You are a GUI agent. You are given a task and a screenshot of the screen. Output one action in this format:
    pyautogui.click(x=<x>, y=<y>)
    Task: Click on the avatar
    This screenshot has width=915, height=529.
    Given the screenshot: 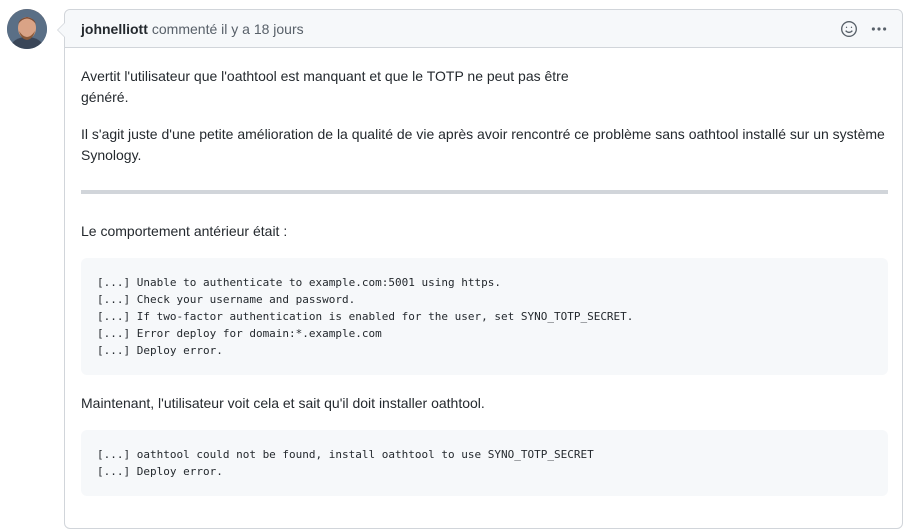 What is the action you would take?
    pyautogui.click(x=27, y=29)
    